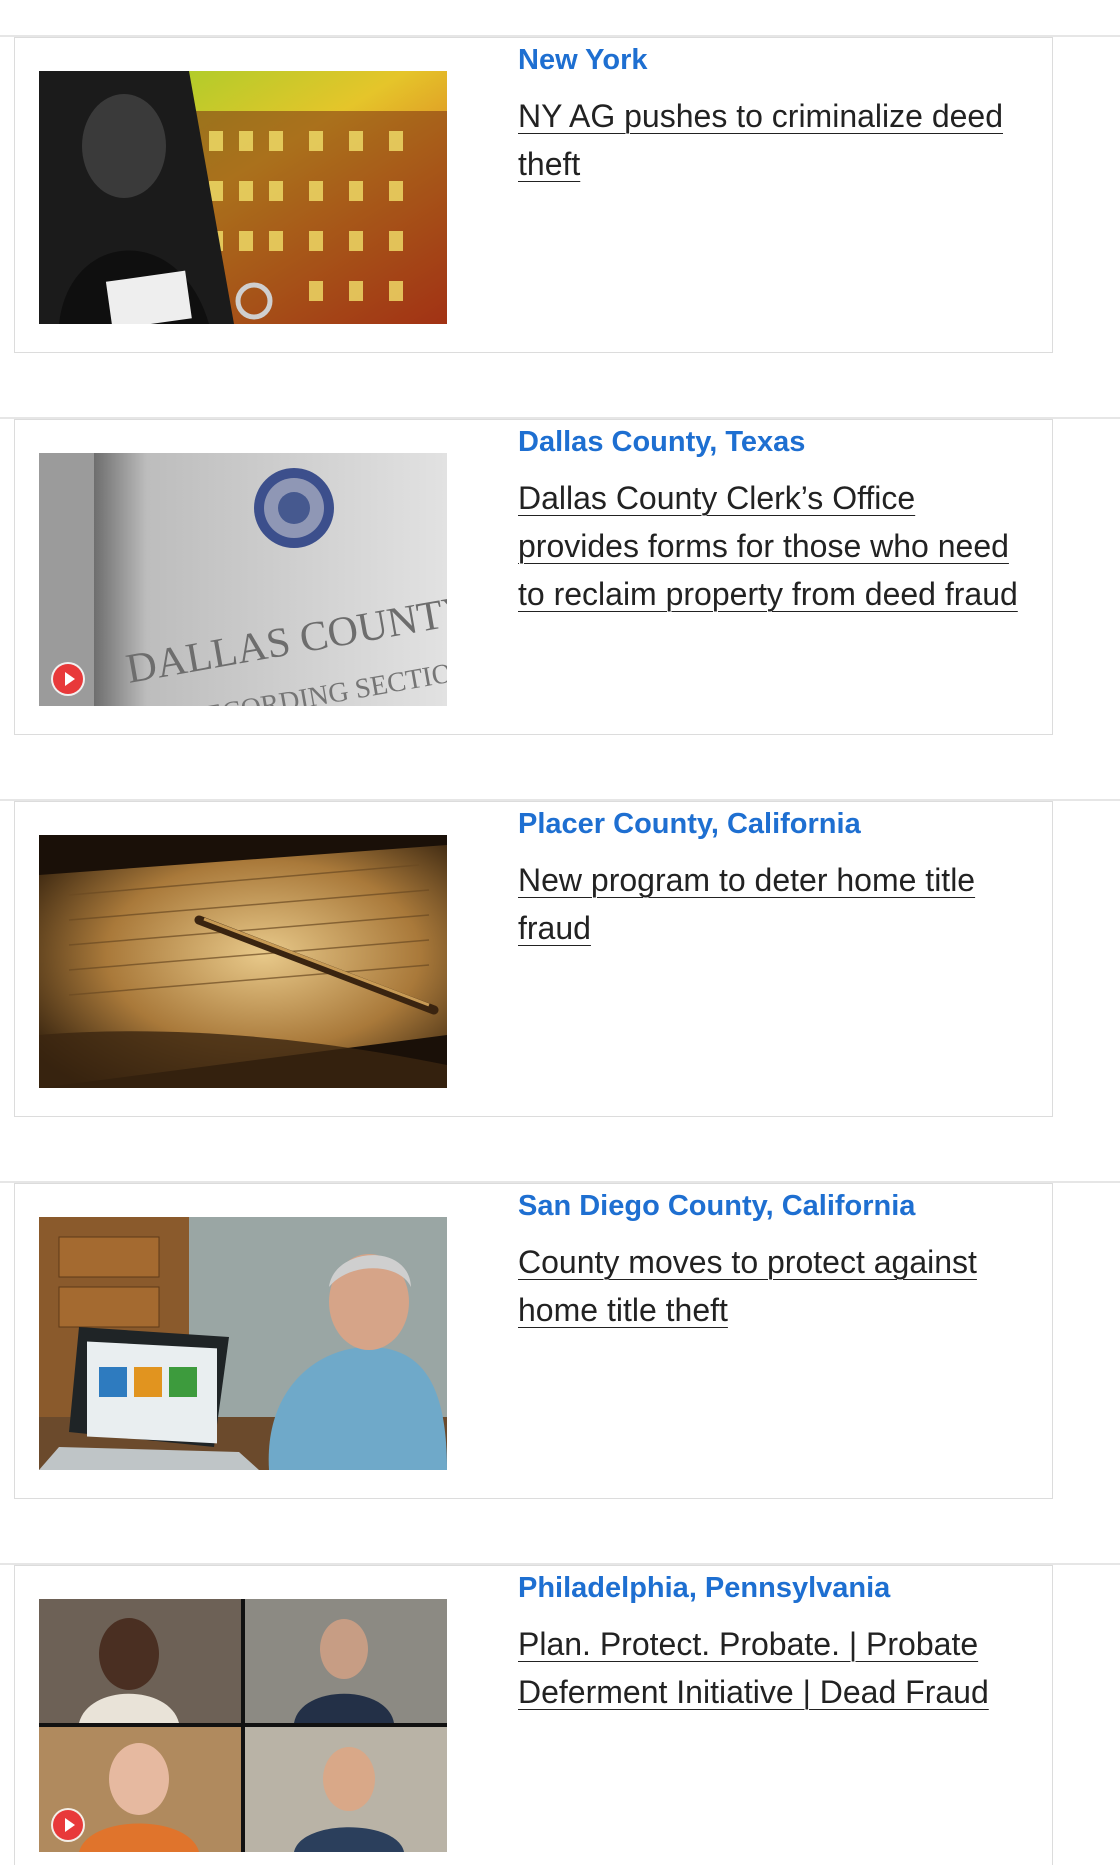 The height and width of the screenshot is (1865, 1120). What do you see at coordinates (583, 60) in the screenshot?
I see `article-location: New York` at bounding box center [583, 60].